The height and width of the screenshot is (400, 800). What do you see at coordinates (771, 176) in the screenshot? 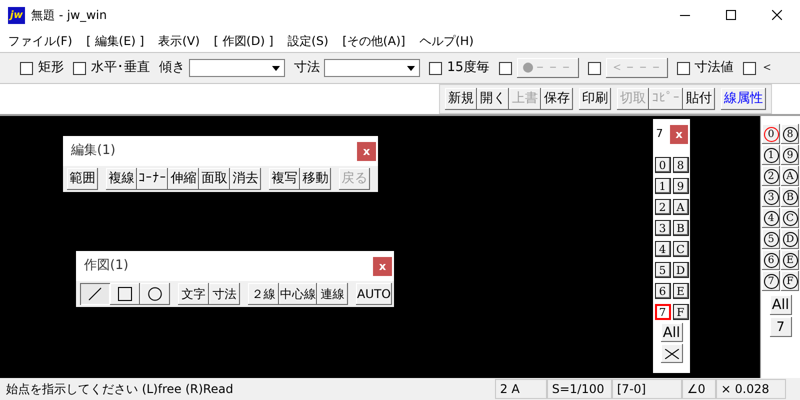
I see `layer-group-button: 2` at bounding box center [771, 176].